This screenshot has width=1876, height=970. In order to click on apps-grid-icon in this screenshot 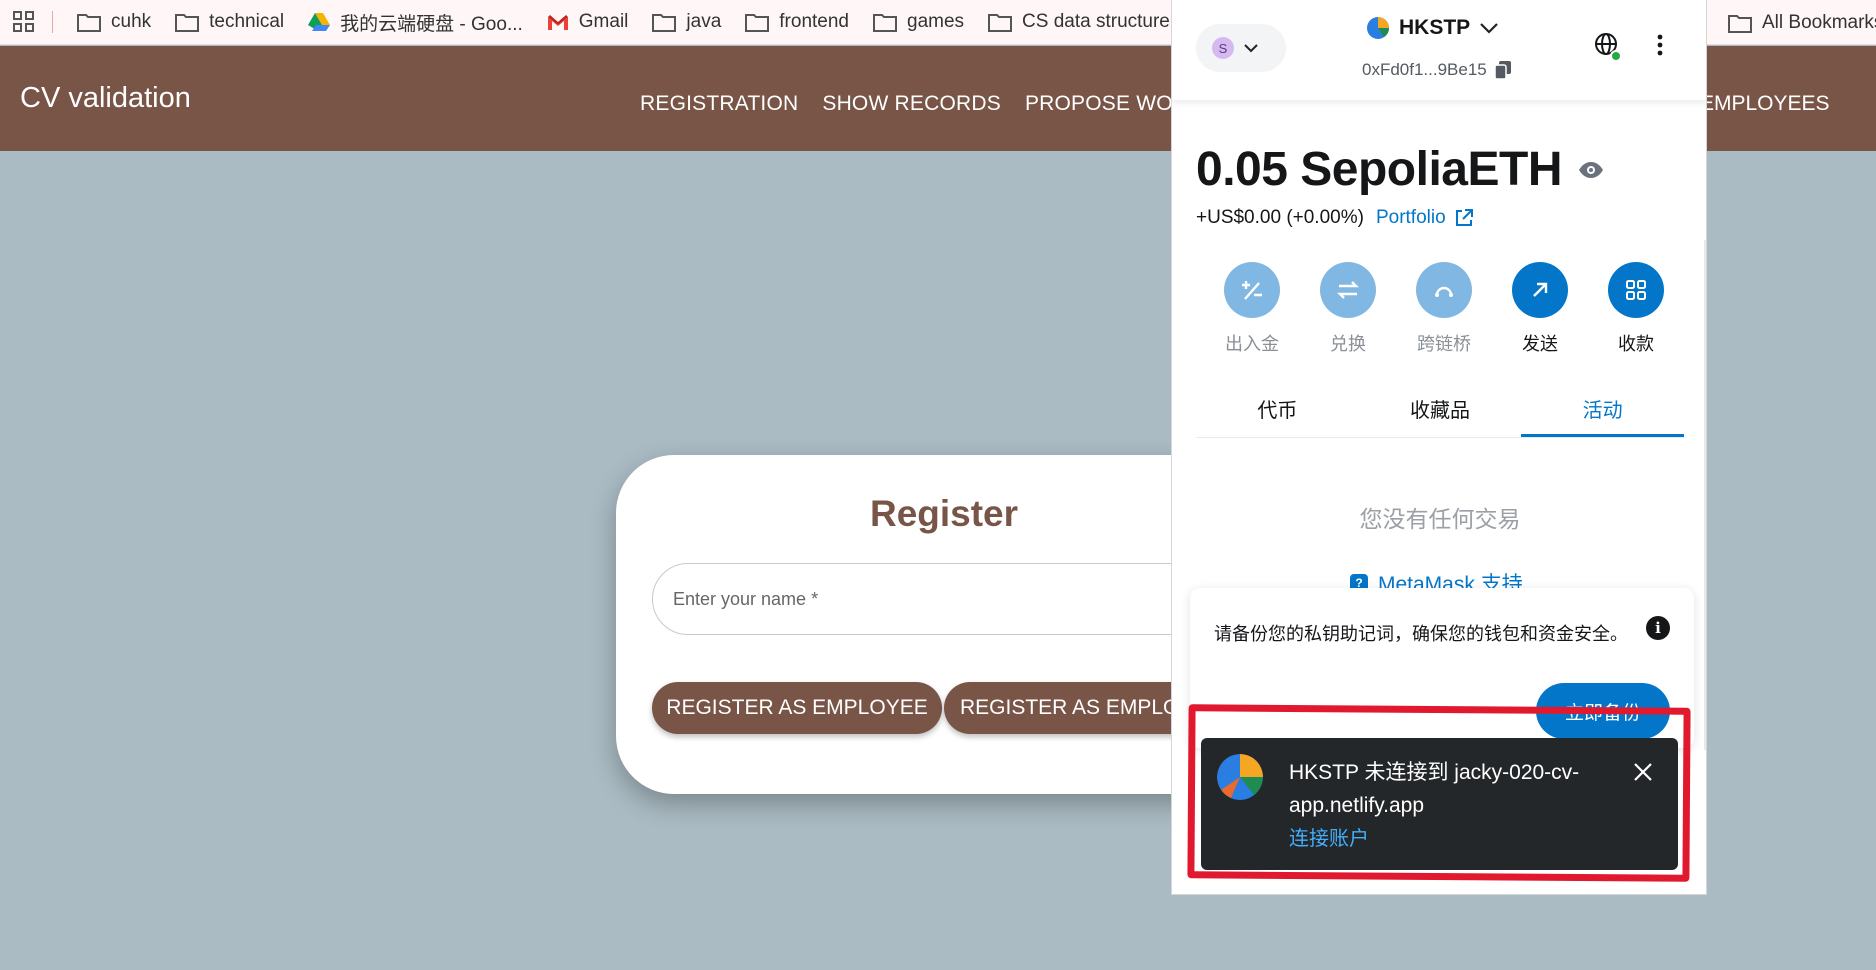, I will do `click(24, 22)`.